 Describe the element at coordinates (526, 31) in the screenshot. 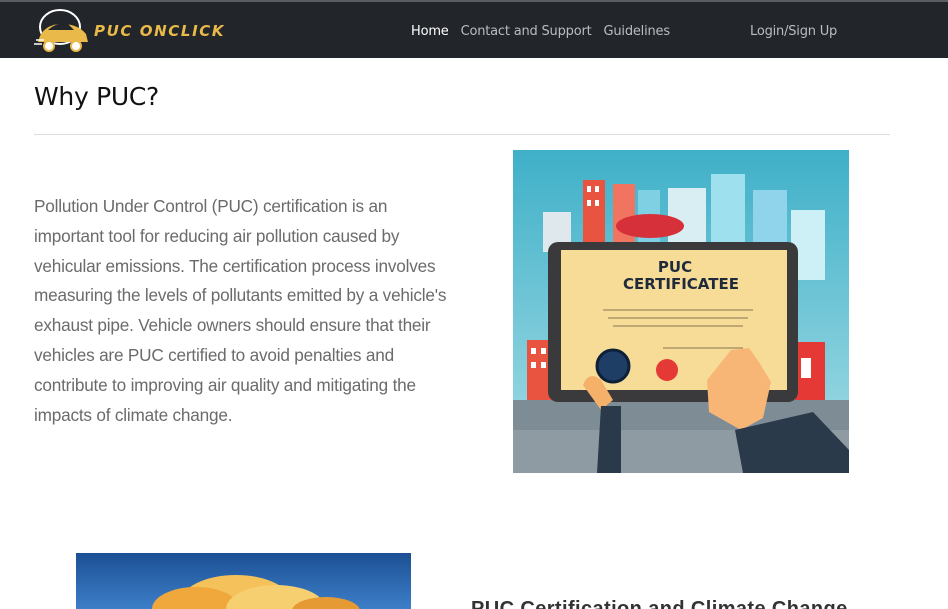

I see `nav-link-contact-support: Contact and Support` at that location.